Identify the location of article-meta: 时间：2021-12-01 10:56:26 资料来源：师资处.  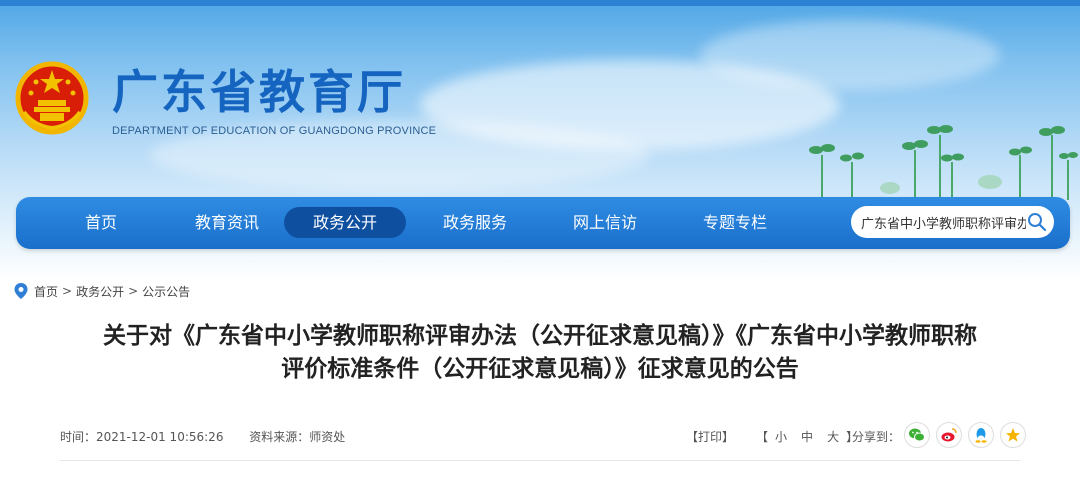
(213, 436).